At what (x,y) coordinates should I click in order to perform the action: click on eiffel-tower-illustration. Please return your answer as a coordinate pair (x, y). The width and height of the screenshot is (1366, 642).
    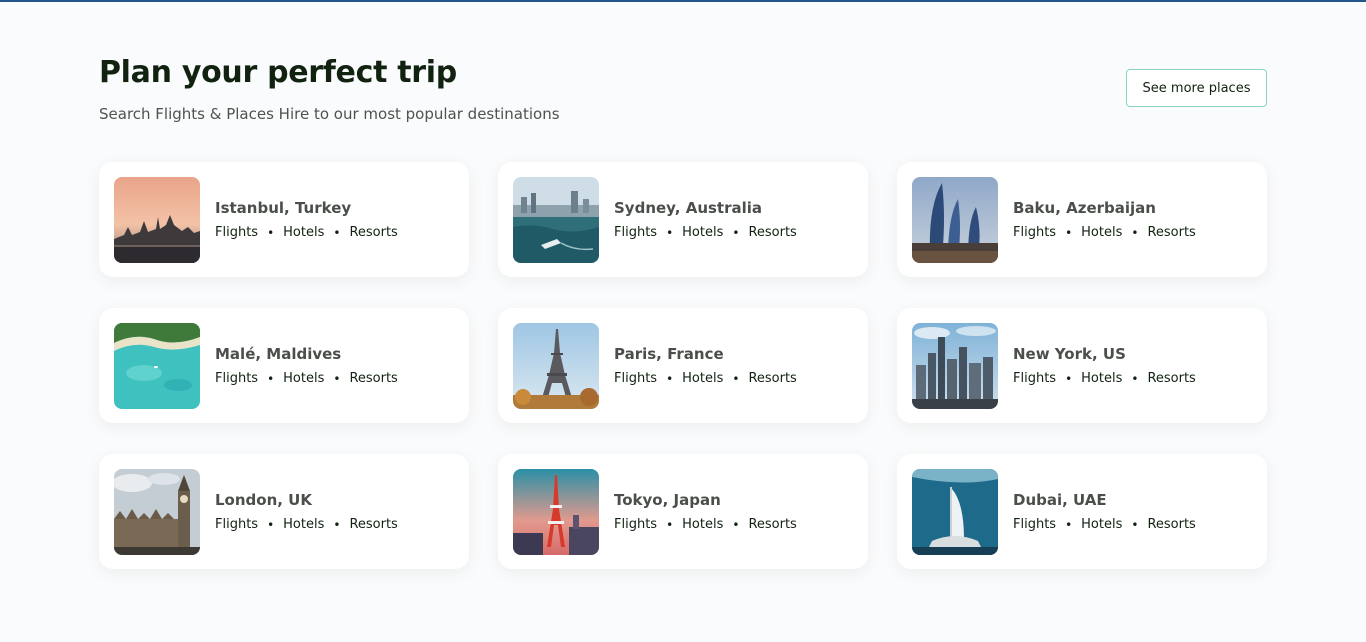
    Looking at the image, I should click on (556, 365).